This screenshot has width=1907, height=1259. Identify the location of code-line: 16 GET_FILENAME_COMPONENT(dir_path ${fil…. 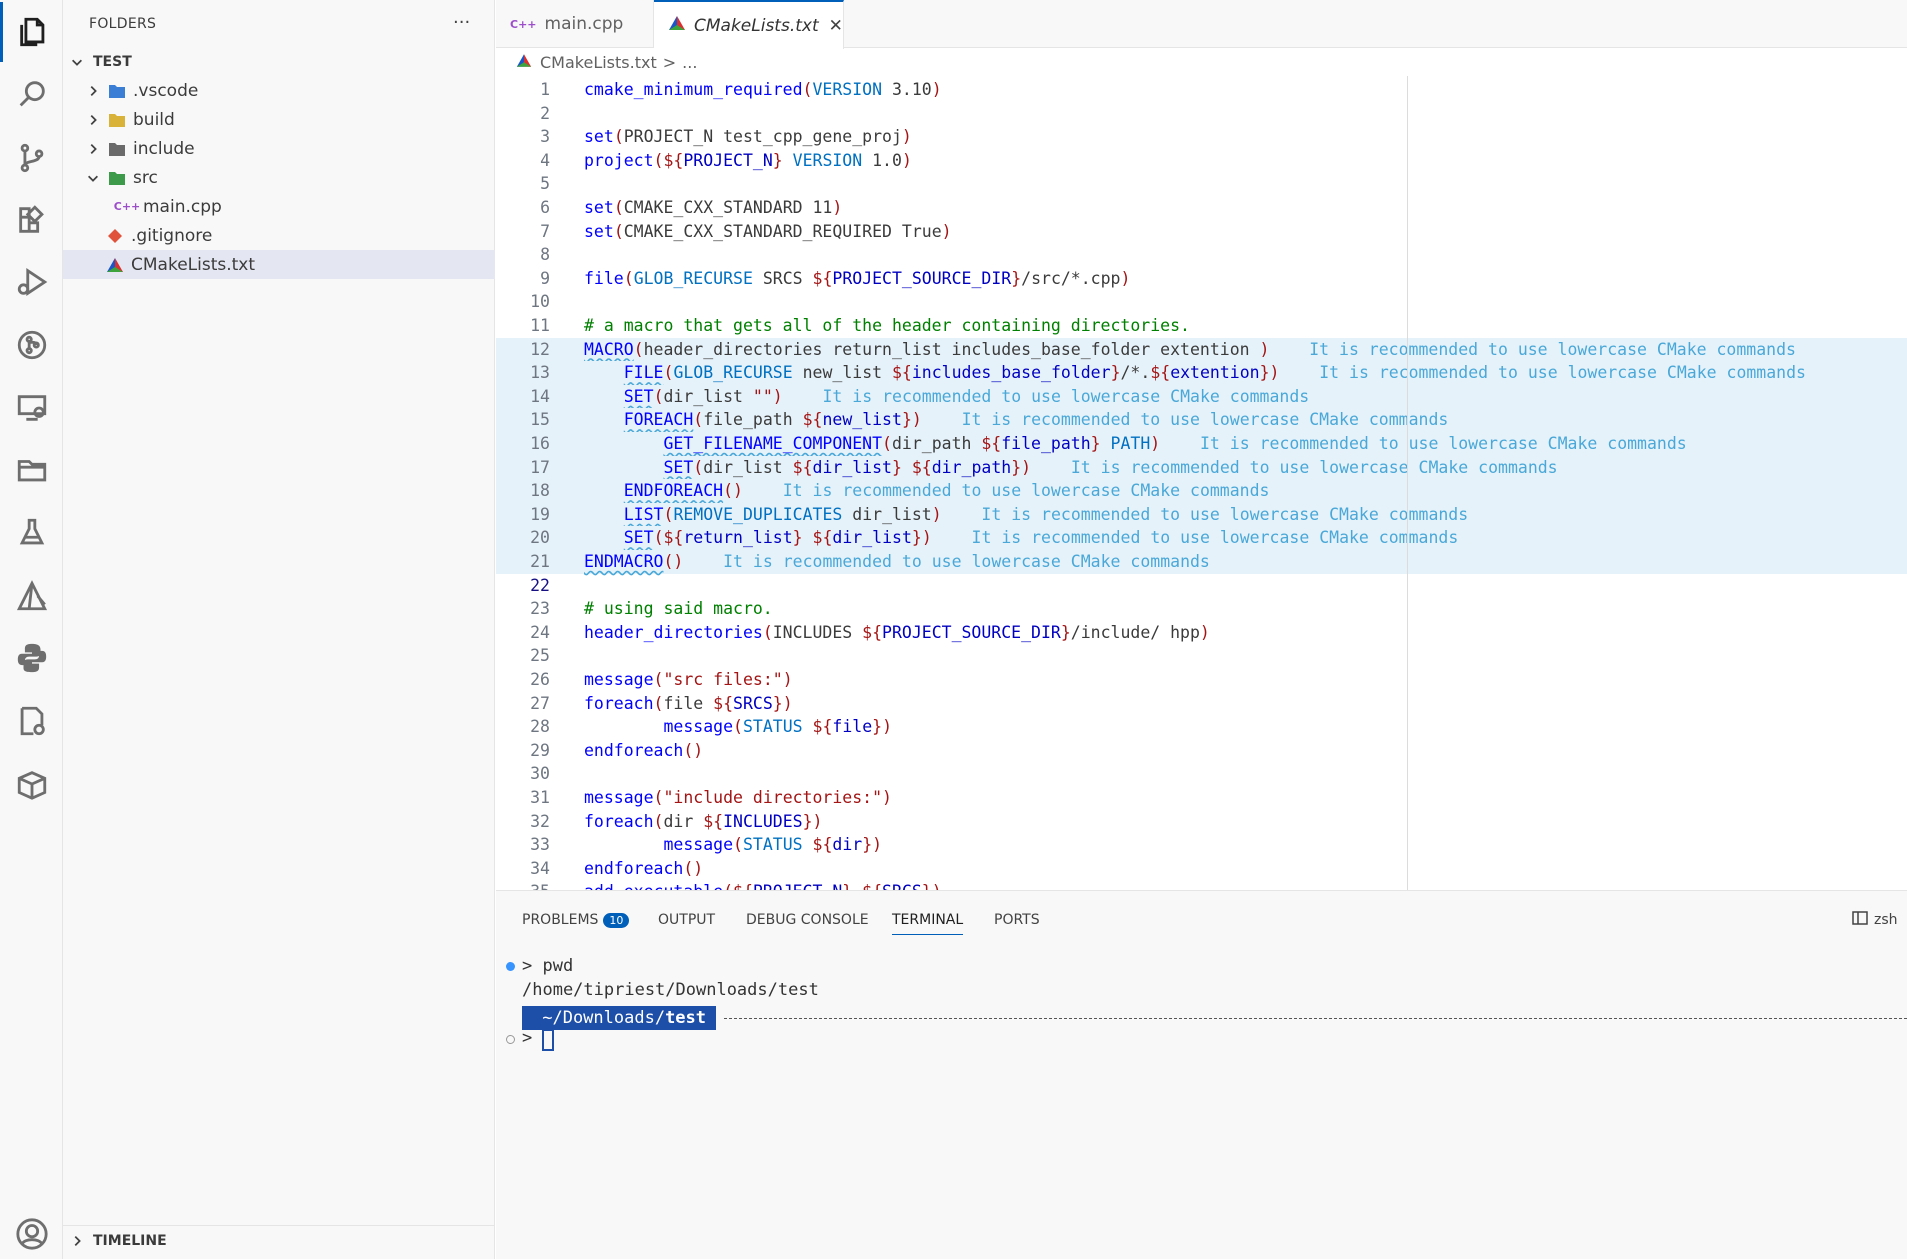
(1201, 444).